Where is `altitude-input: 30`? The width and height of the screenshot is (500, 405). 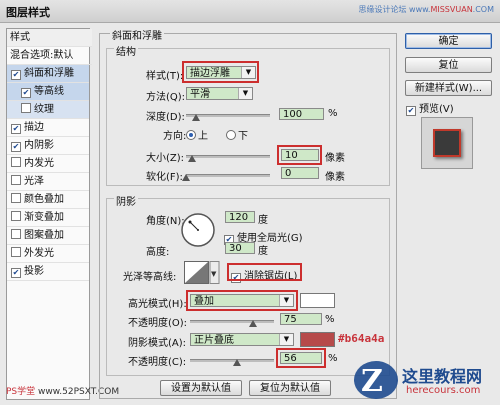
altitude-input: 30 is located at coordinates (240, 248).